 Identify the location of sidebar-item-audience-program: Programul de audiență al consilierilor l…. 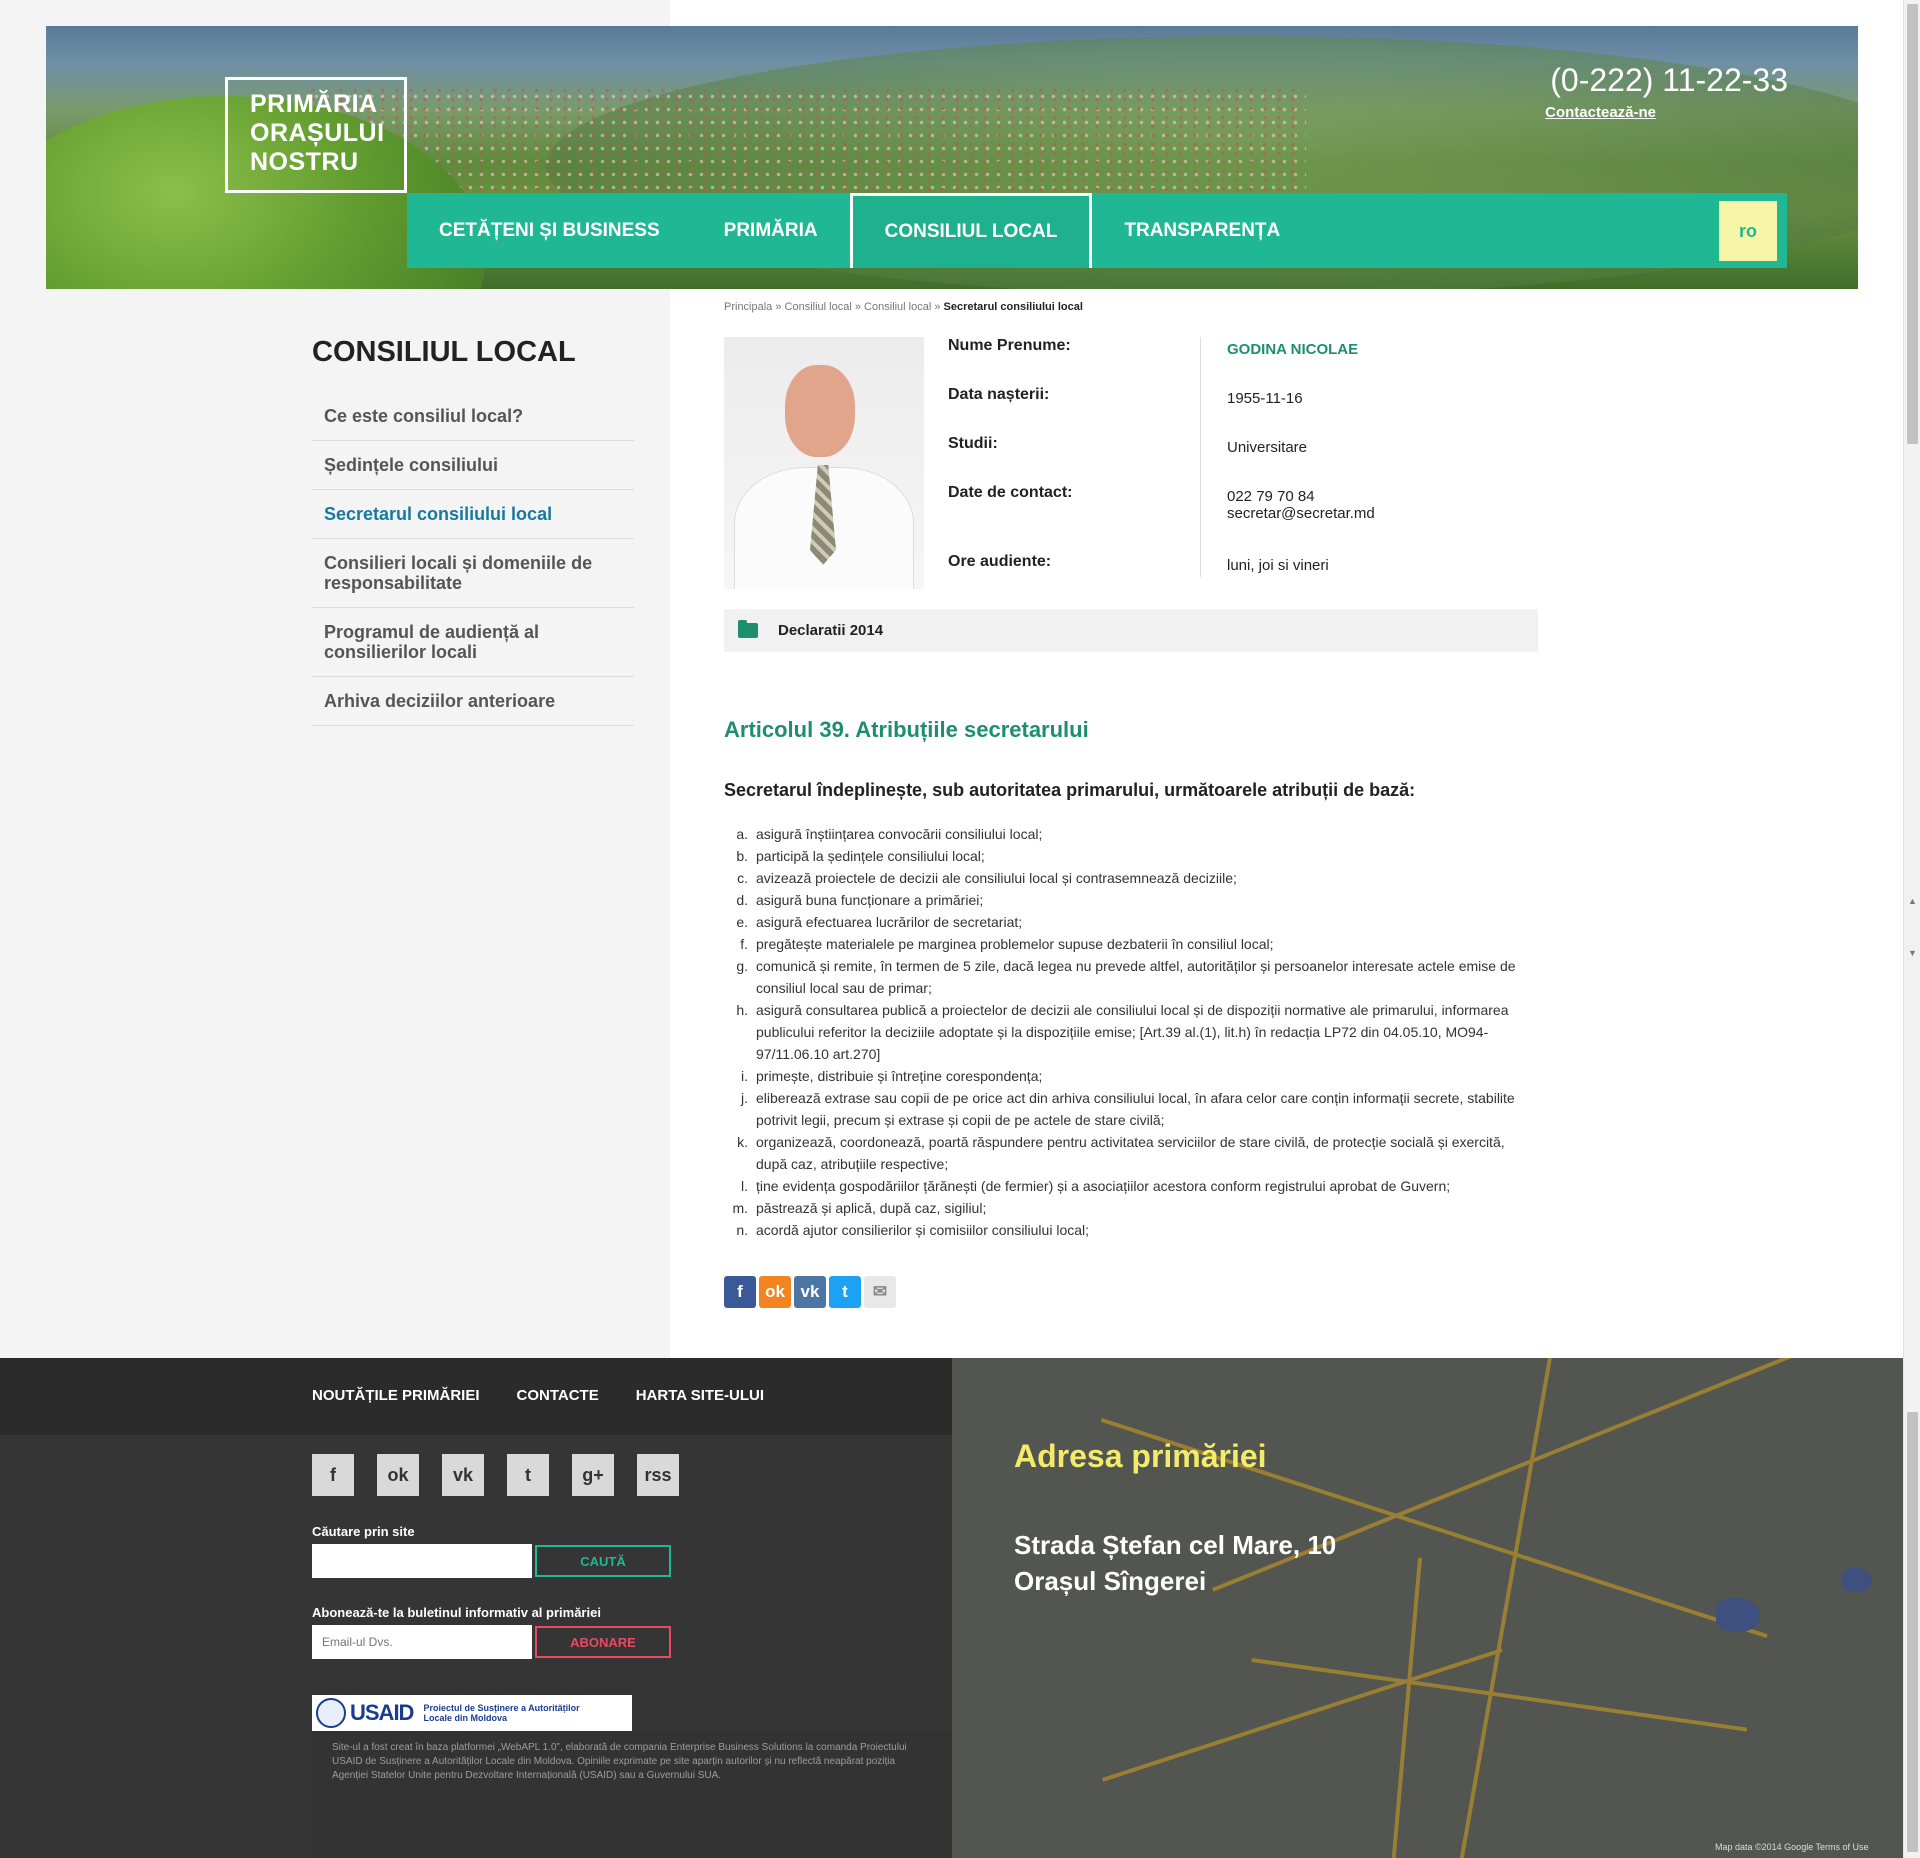
(473, 642).